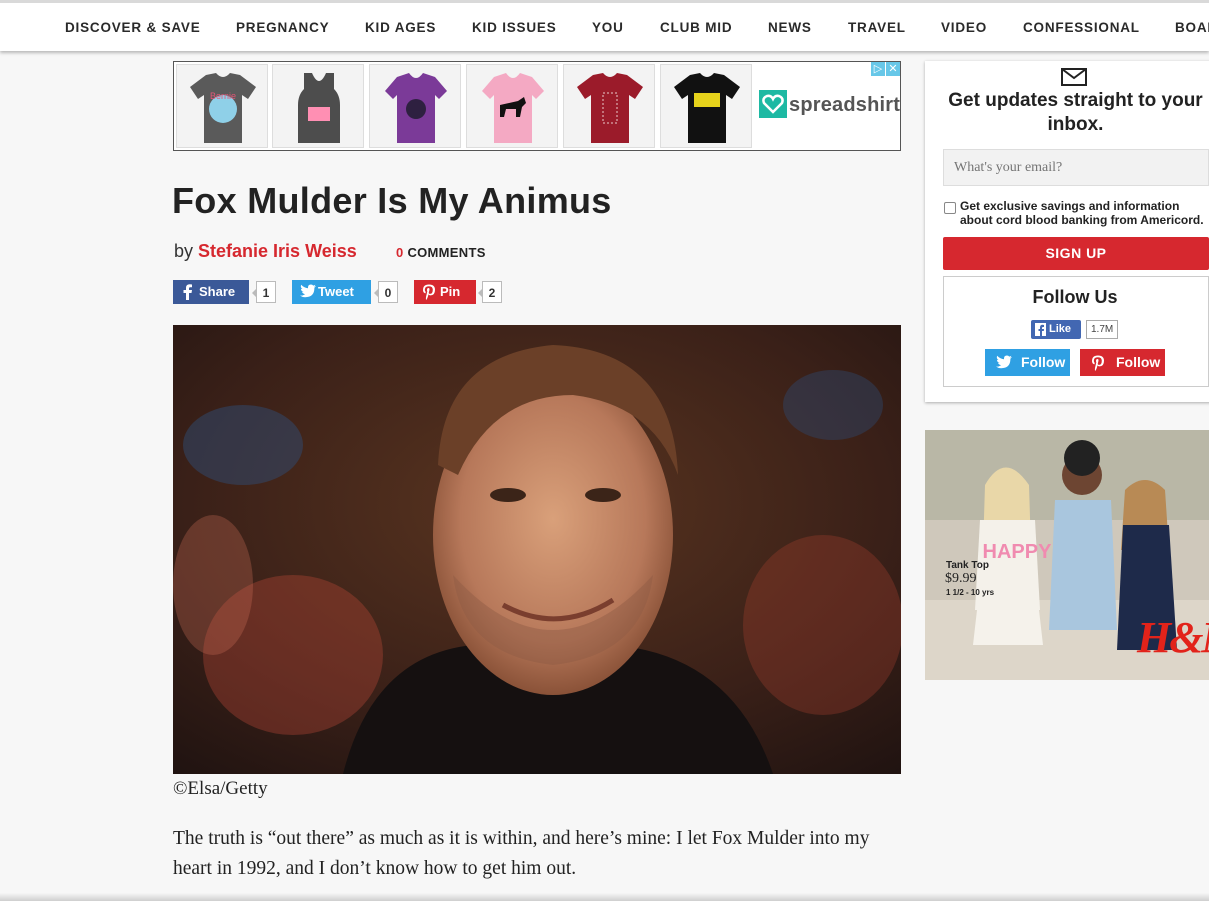 The image size is (1209, 901). I want to click on article-title: Fox Mulder Is My Animus, so click(392, 200).